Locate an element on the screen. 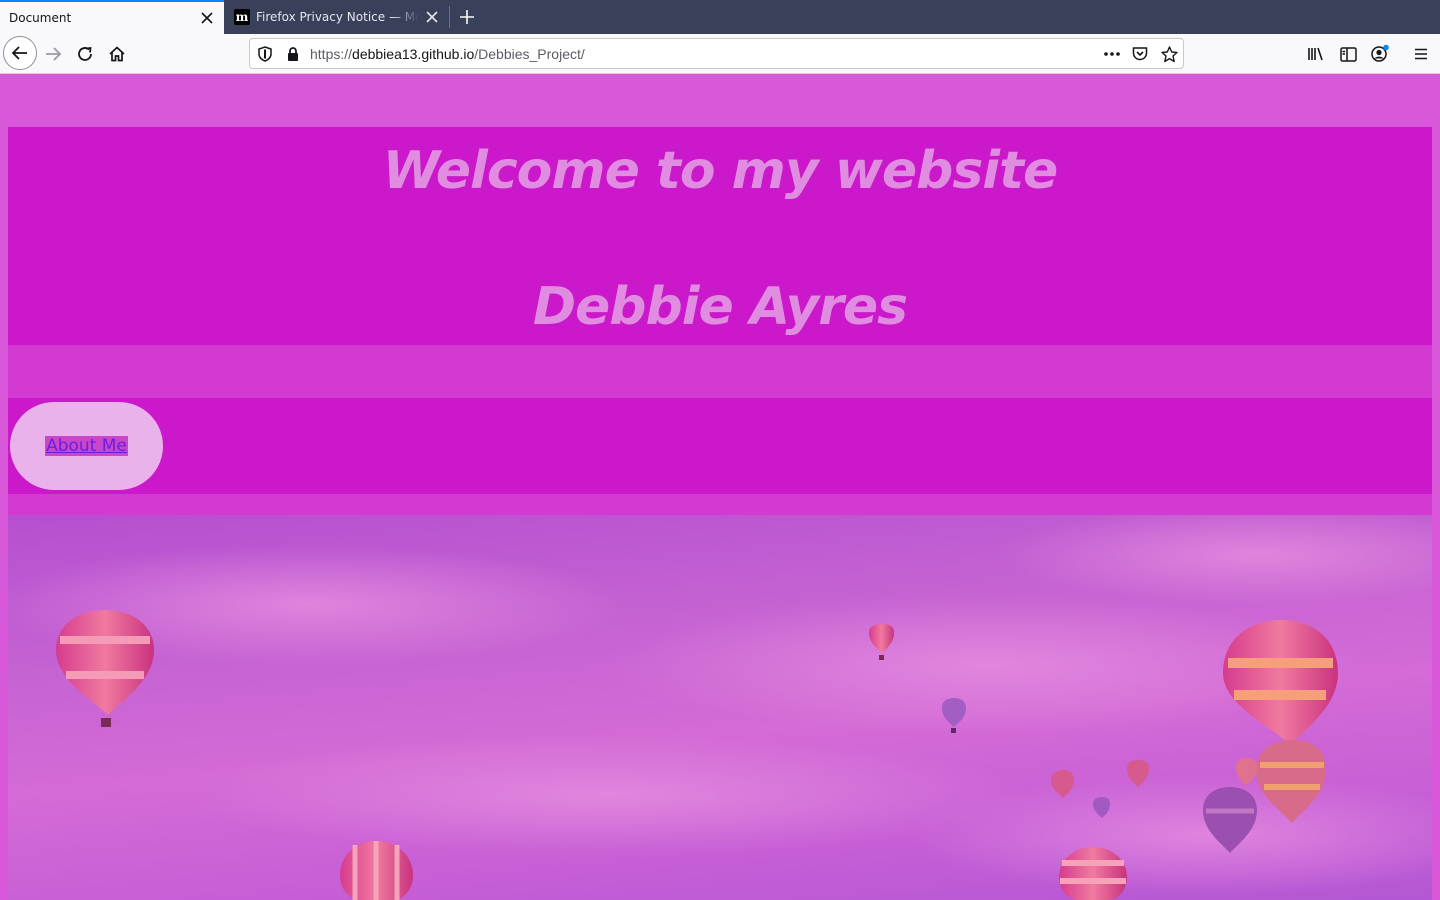 Image resolution: width=1440 pixels, height=900 pixels. about-me-button: About Me is located at coordinates (86, 446).